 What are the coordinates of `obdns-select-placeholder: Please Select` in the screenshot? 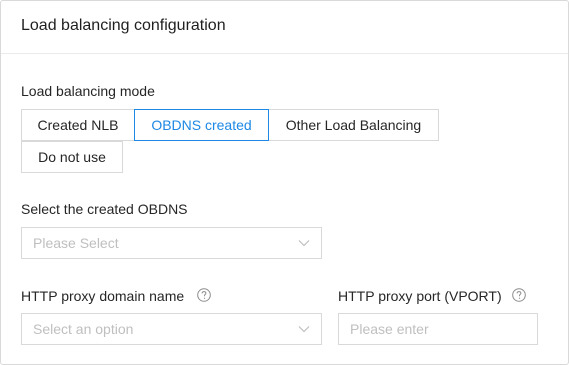 It's located at (76, 243).